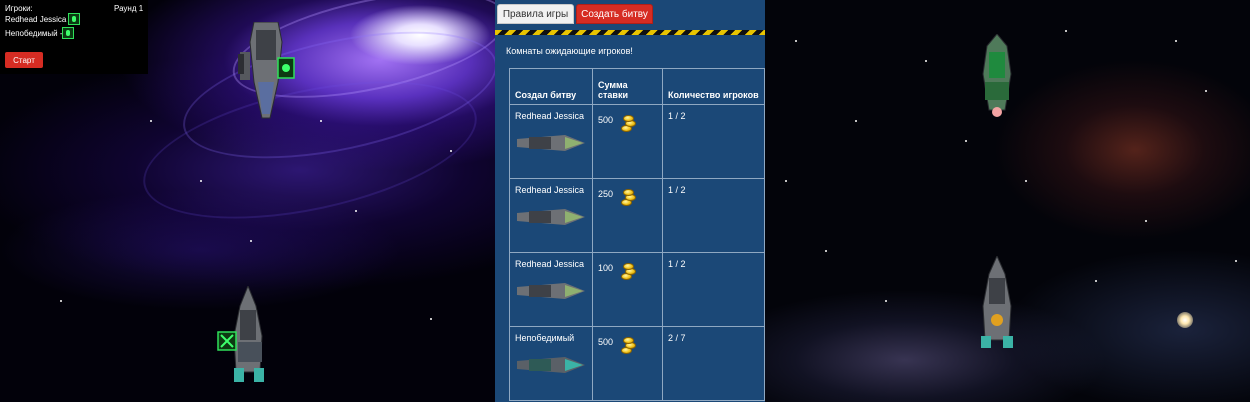 This screenshot has width=1250, height=402. I want to click on table-row: Redhead Jessica 250 1 / 2, so click(637, 215).